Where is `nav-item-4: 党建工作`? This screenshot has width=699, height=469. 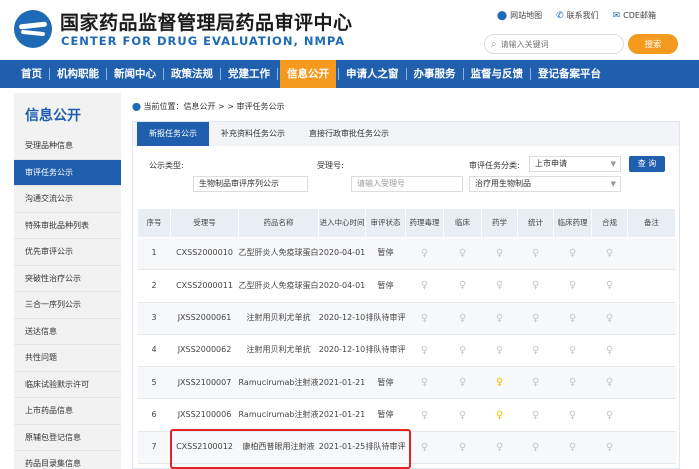 nav-item-4: 党建工作 is located at coordinates (249, 74).